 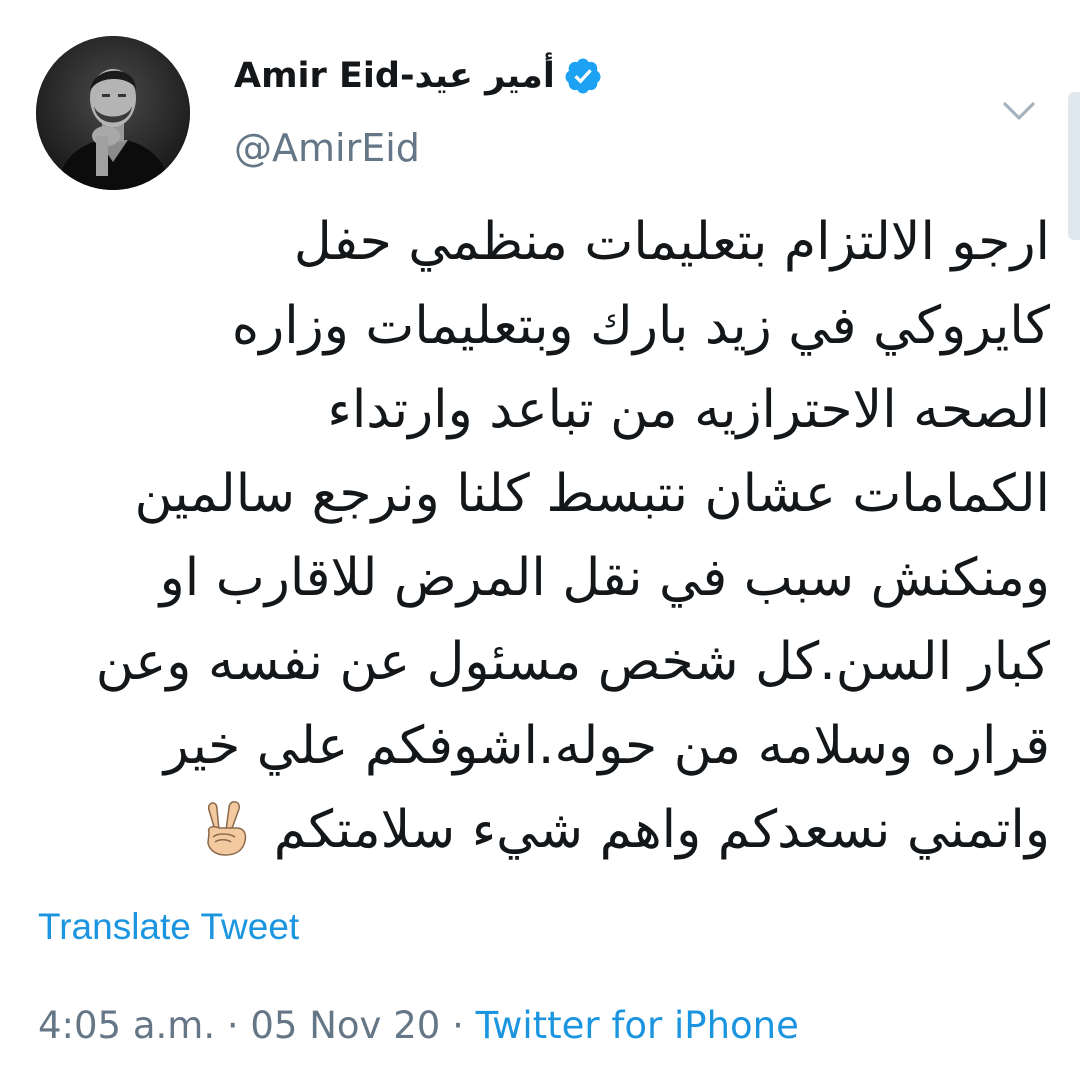 I want to click on chevron-down-icon, so click(x=1019, y=111).